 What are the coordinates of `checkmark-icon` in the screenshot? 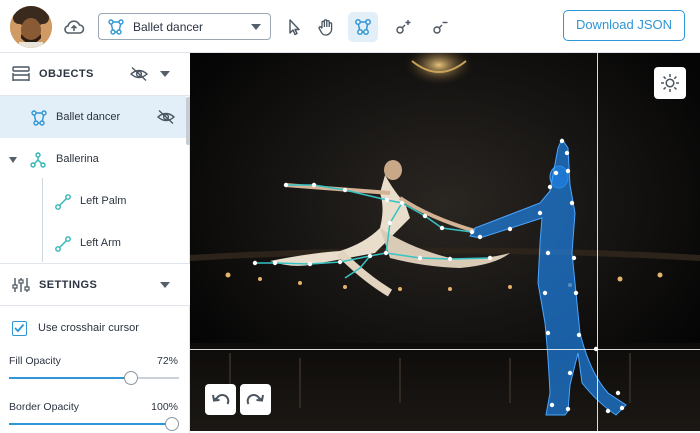 It's located at (19, 328).